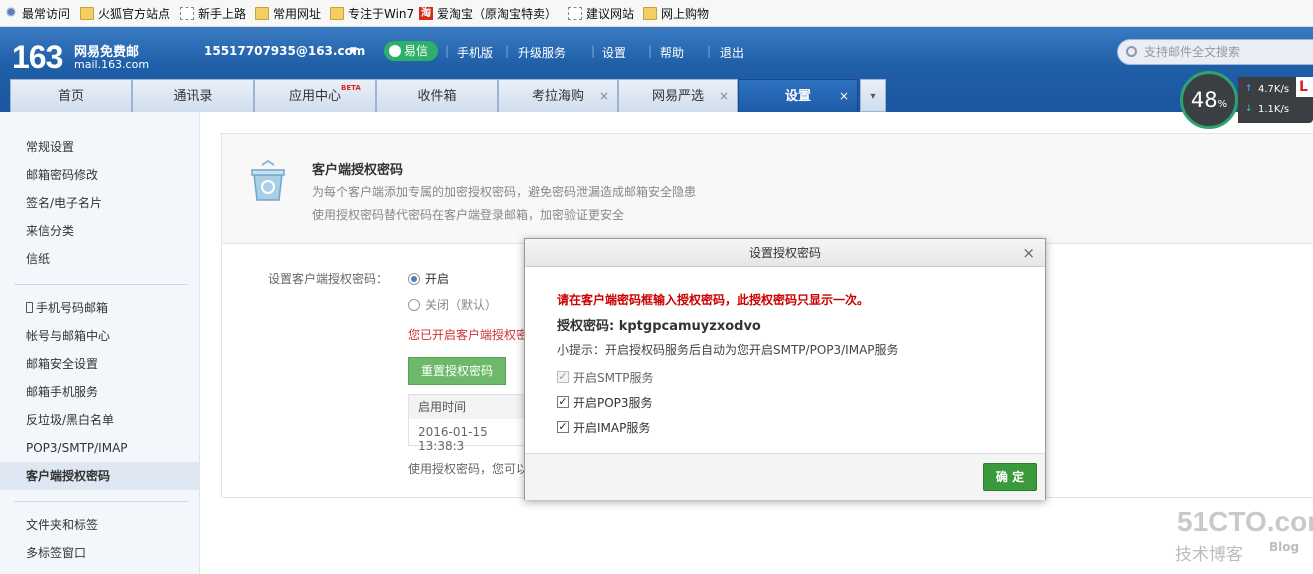  Describe the element at coordinates (659, 326) in the screenshot. I see `auth-password-value: 授权密码: kptgpcamuyzxodvo` at that location.